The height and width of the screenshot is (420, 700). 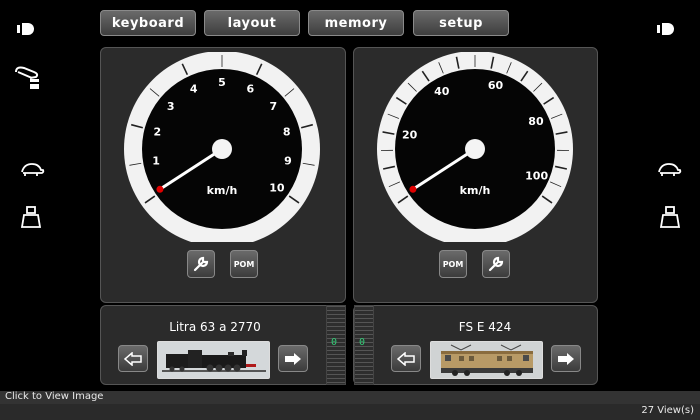 What do you see at coordinates (32, 169) in the screenshot?
I see `turtle-slow-icon` at bounding box center [32, 169].